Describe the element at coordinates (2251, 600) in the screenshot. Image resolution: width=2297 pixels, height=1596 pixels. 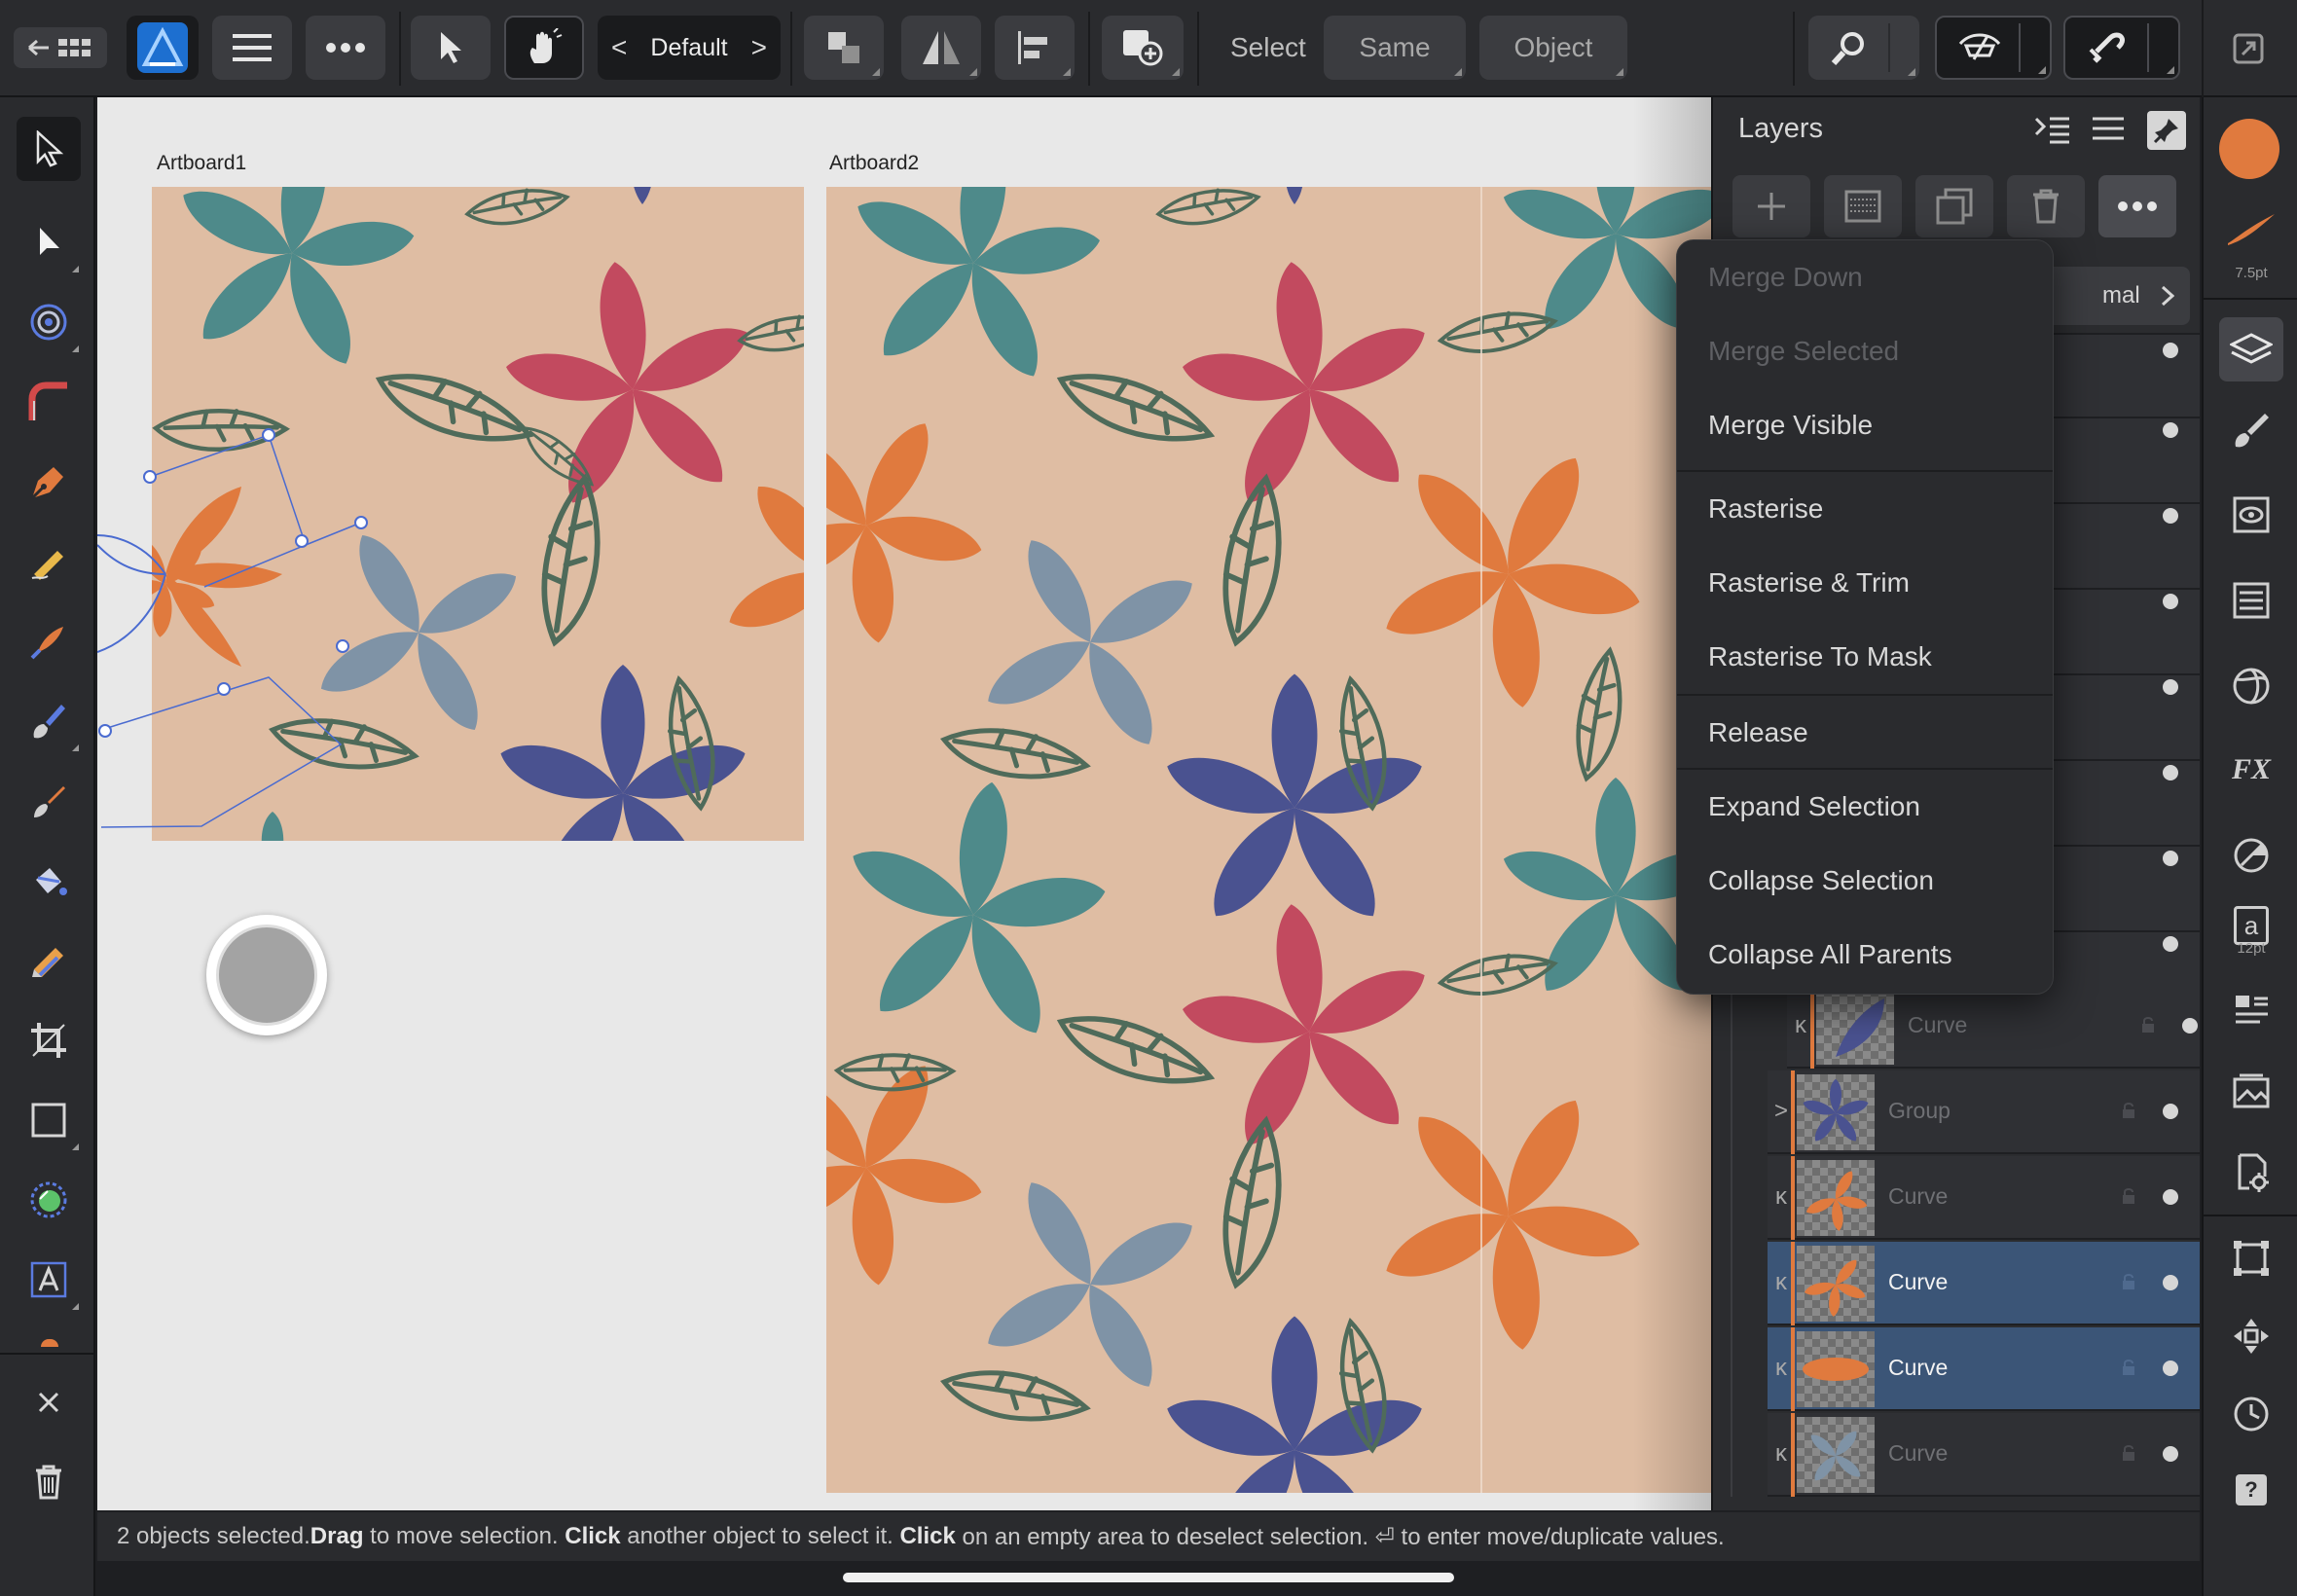
I see `stroke-studio-button` at that location.